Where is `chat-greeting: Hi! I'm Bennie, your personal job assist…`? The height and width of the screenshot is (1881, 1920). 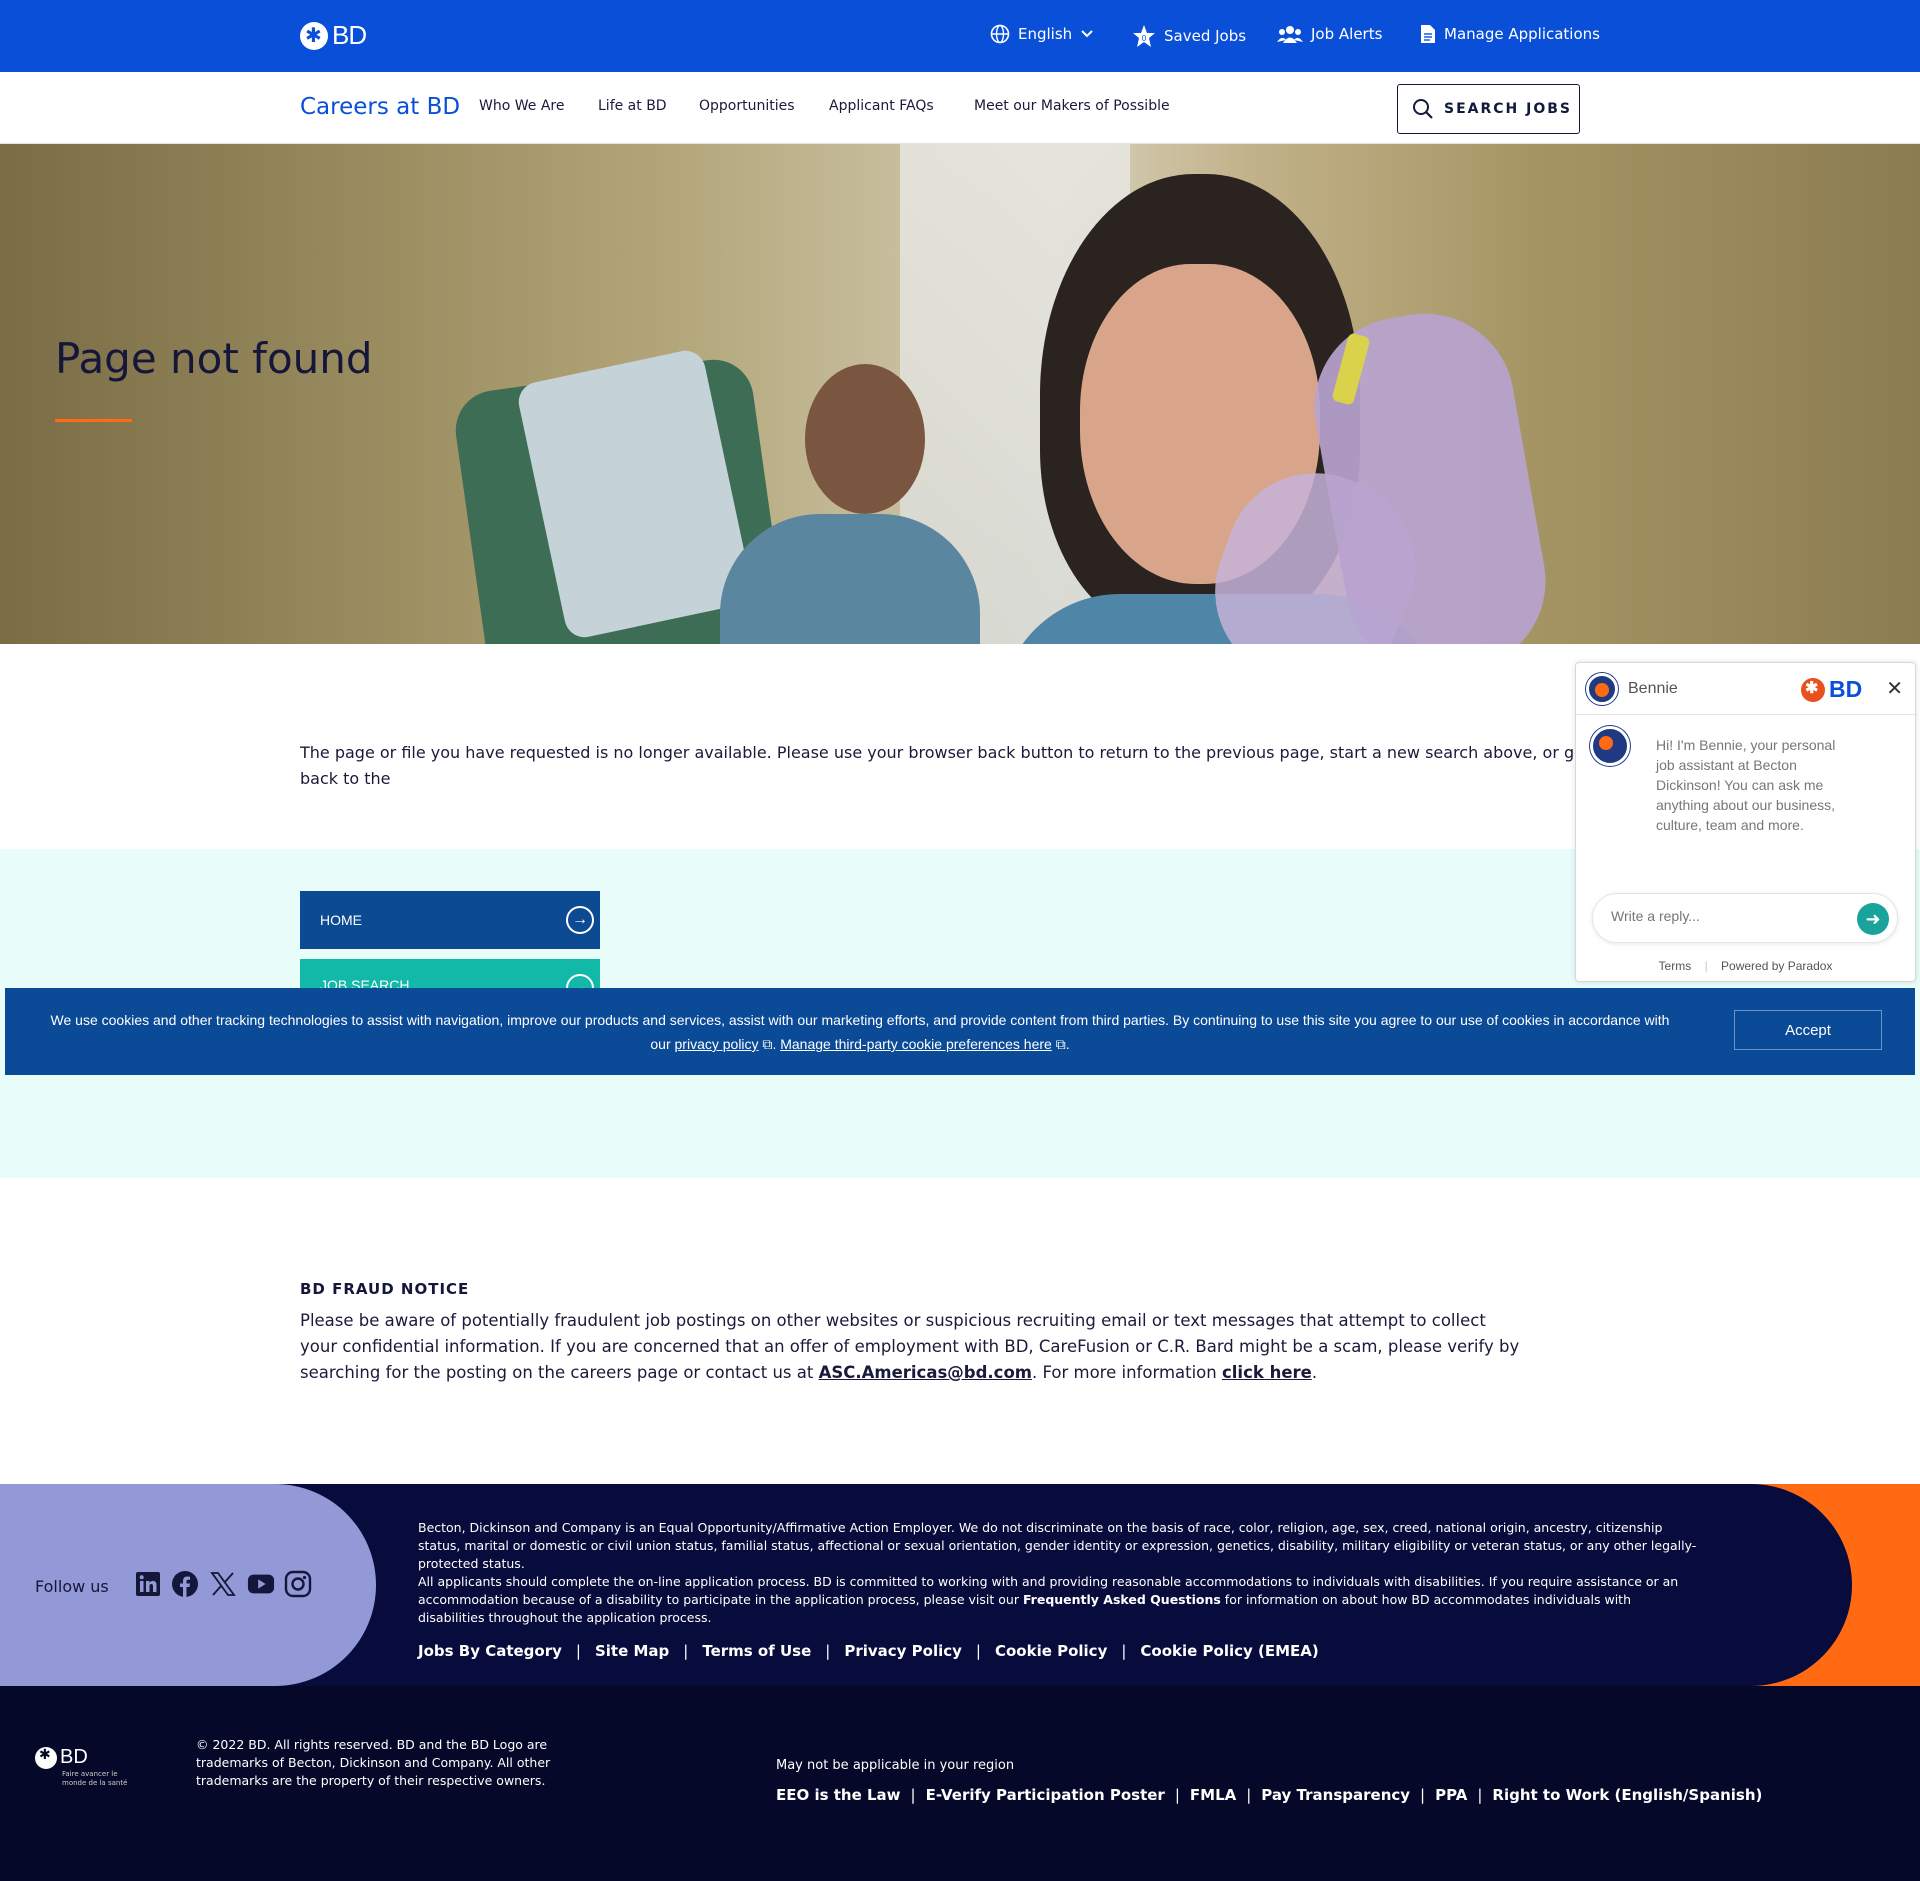 chat-greeting: Hi! I'm Bennie, your personal job assist… is located at coordinates (1746, 785).